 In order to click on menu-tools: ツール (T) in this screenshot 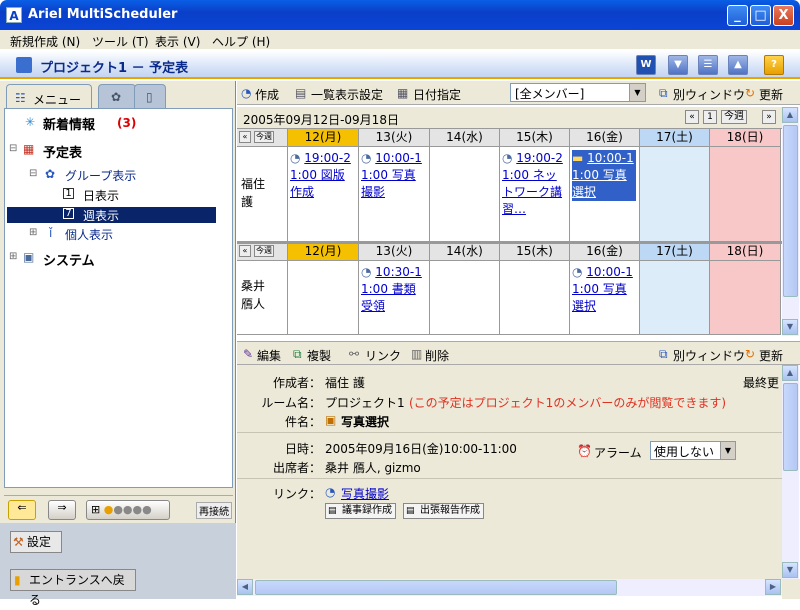, I will do `click(120, 41)`.